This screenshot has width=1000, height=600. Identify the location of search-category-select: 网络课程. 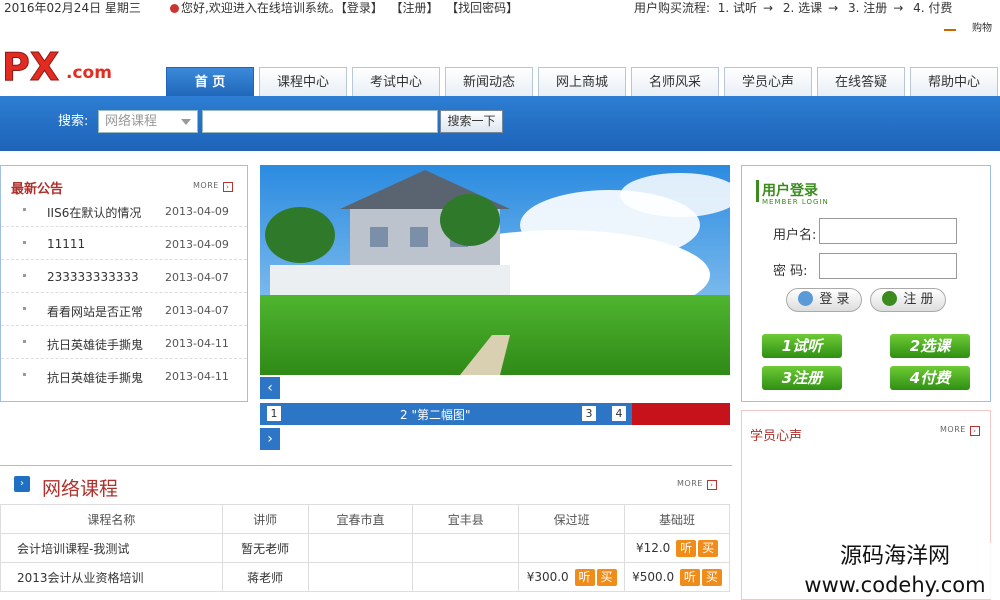
(148, 121).